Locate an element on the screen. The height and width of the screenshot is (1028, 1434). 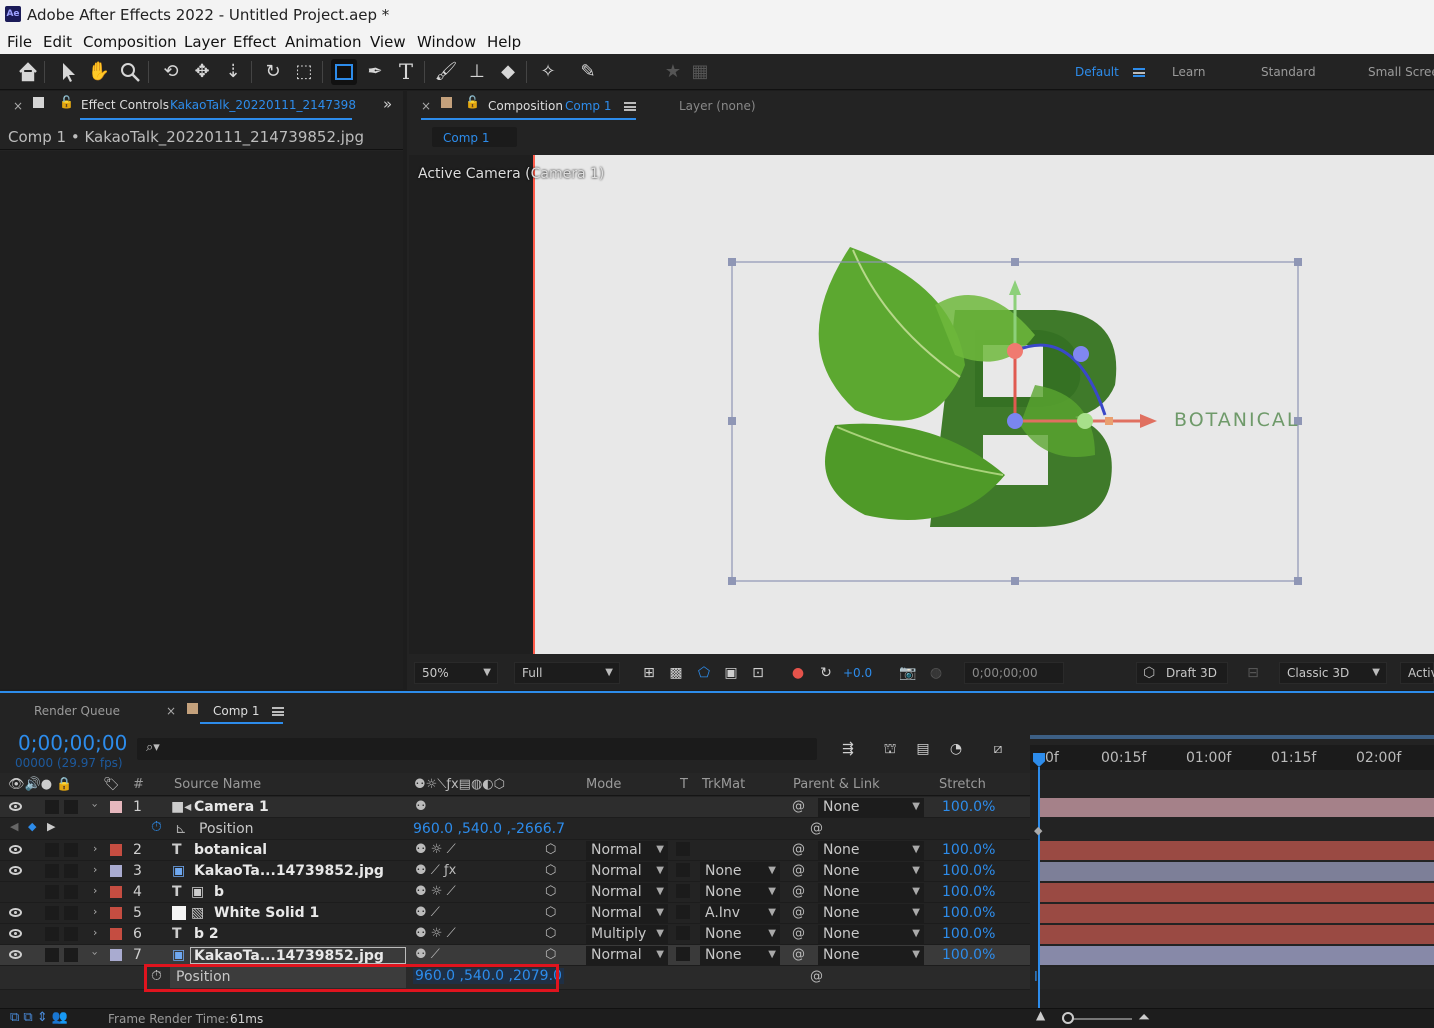
rectangle-tool-icon is located at coordinates (344, 72).